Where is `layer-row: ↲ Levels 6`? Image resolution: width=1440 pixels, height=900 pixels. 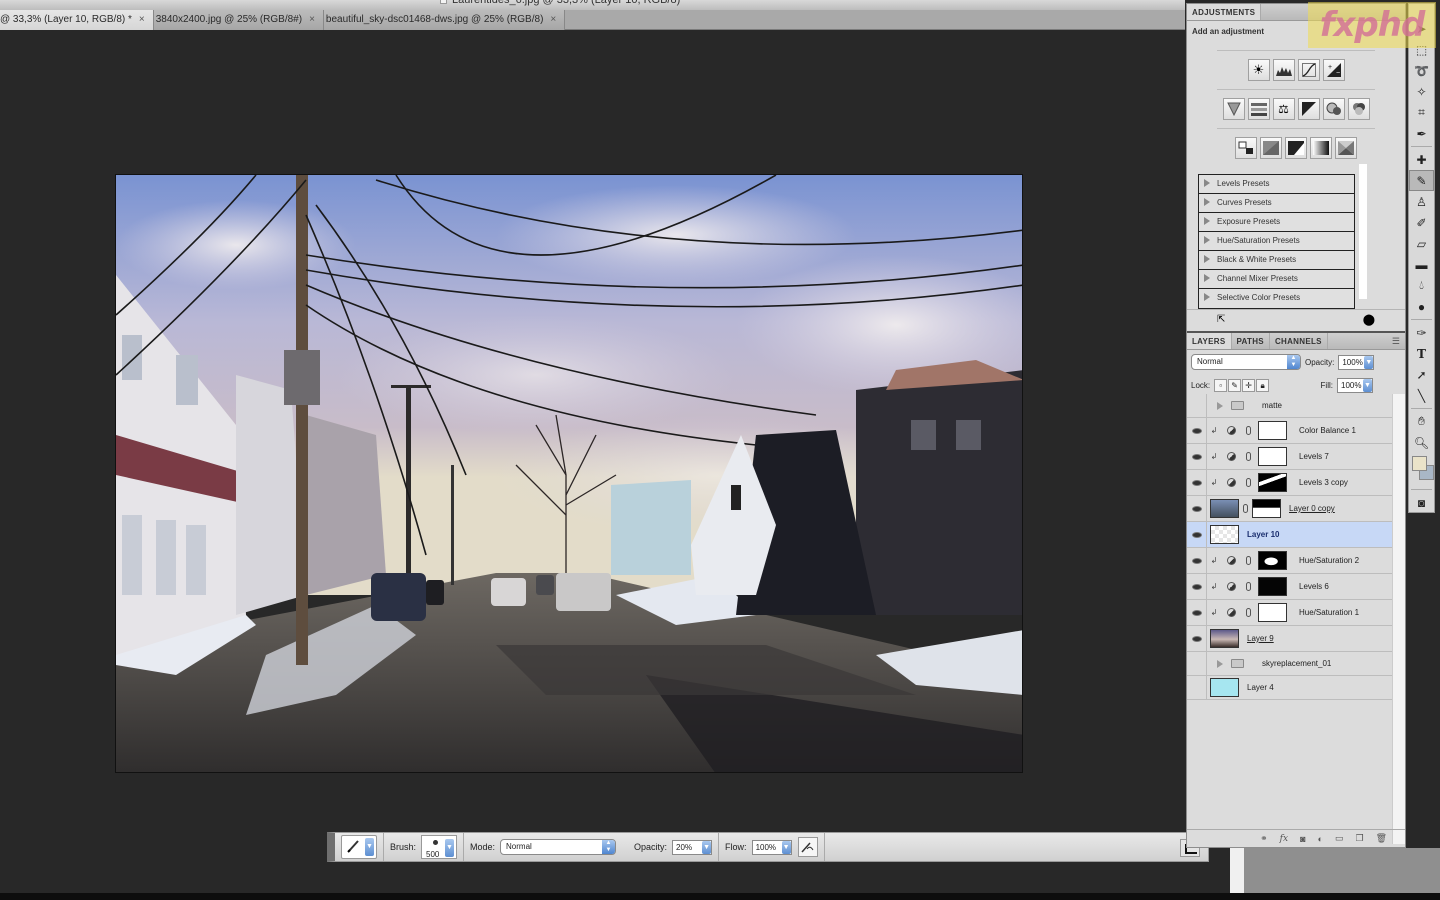 layer-row: ↲ Levels 6 is located at coordinates (1289, 587).